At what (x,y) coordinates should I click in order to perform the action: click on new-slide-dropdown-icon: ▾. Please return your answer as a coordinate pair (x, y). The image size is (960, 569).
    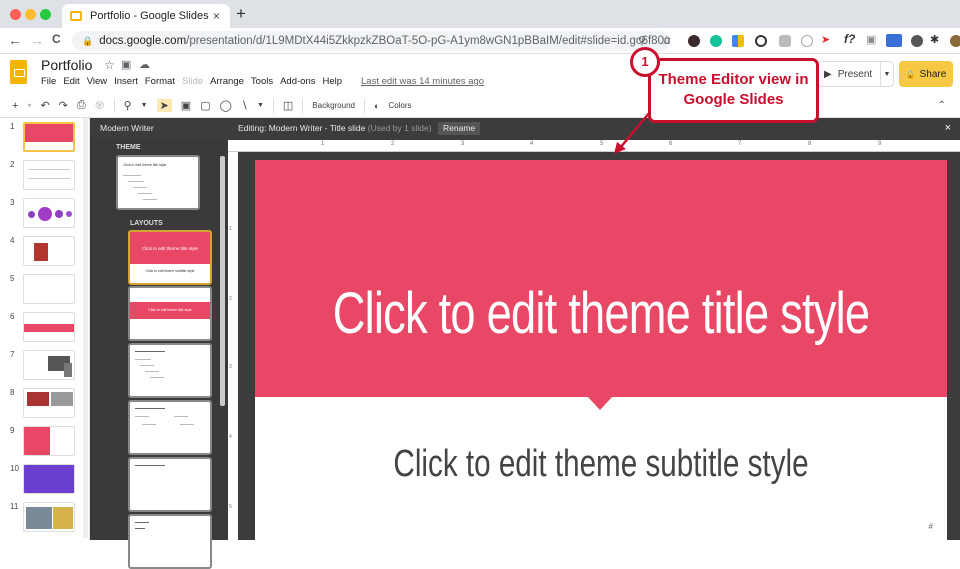
    Looking at the image, I should click on (29, 105).